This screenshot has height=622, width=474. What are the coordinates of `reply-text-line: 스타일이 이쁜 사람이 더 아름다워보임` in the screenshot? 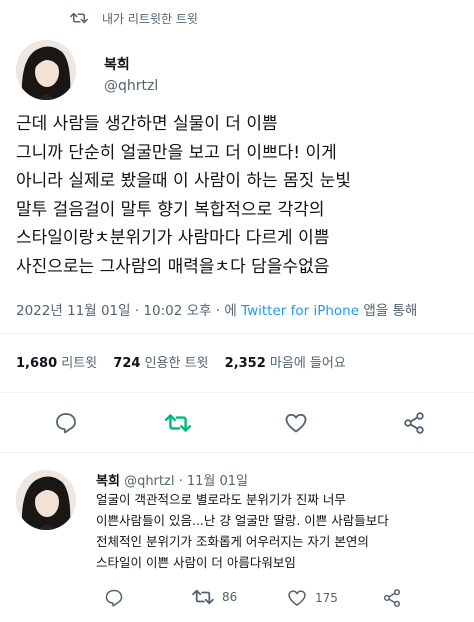 It's located at (196, 562).